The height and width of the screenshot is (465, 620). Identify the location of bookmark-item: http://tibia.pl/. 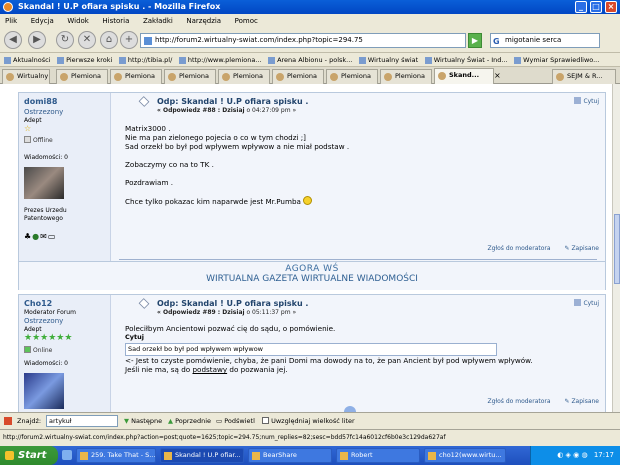
(145, 59).